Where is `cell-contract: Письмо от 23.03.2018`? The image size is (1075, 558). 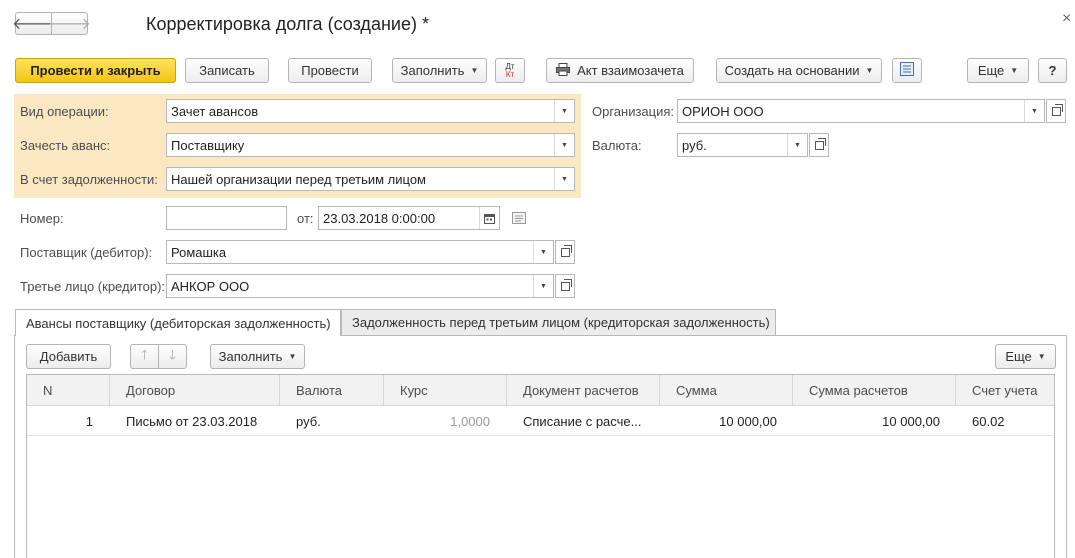
cell-contract: Письмо от 23.03.2018 is located at coordinates (192, 421).